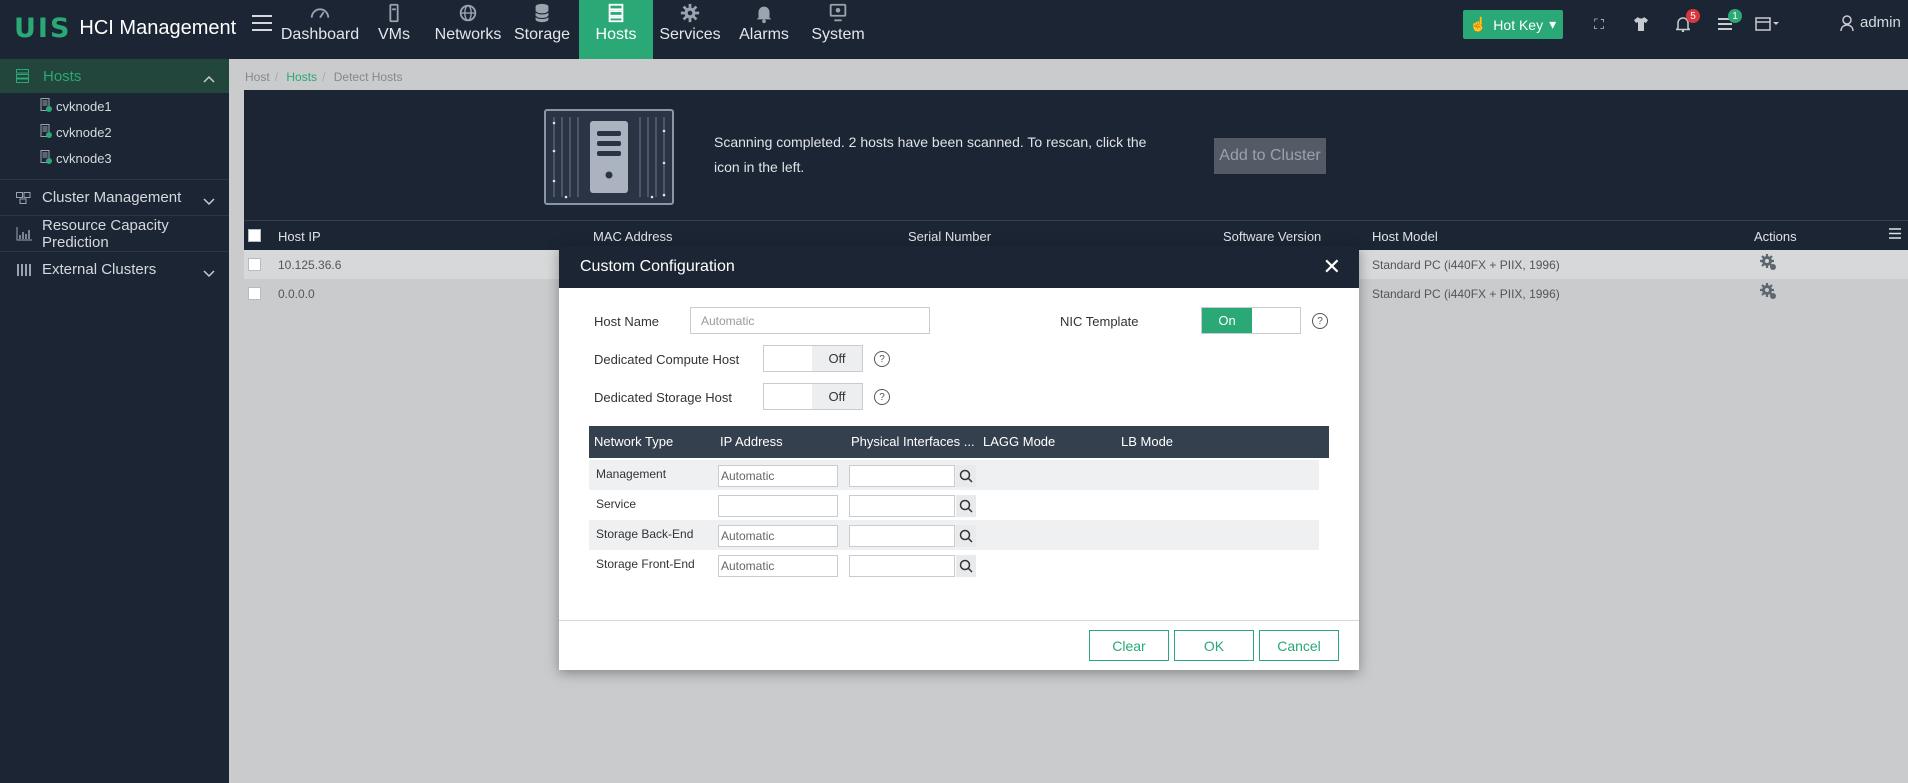  What do you see at coordinates (125, 28) in the screenshot?
I see `brand: UIS HCI Management` at bounding box center [125, 28].